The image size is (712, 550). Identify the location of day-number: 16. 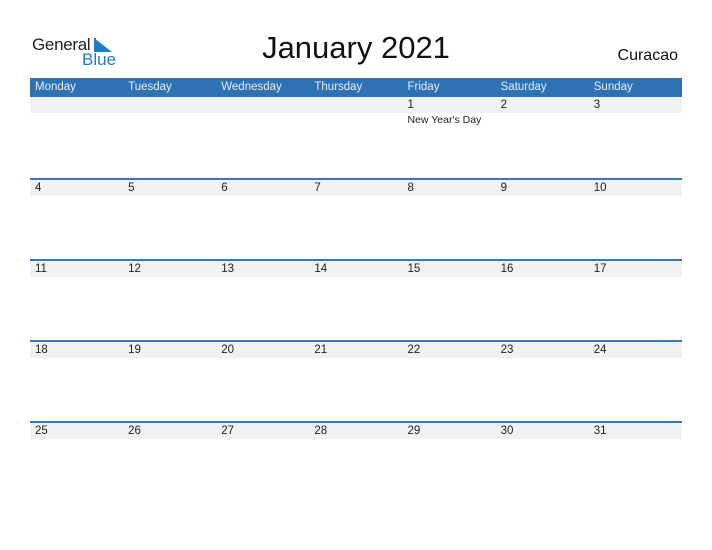
(507, 269).